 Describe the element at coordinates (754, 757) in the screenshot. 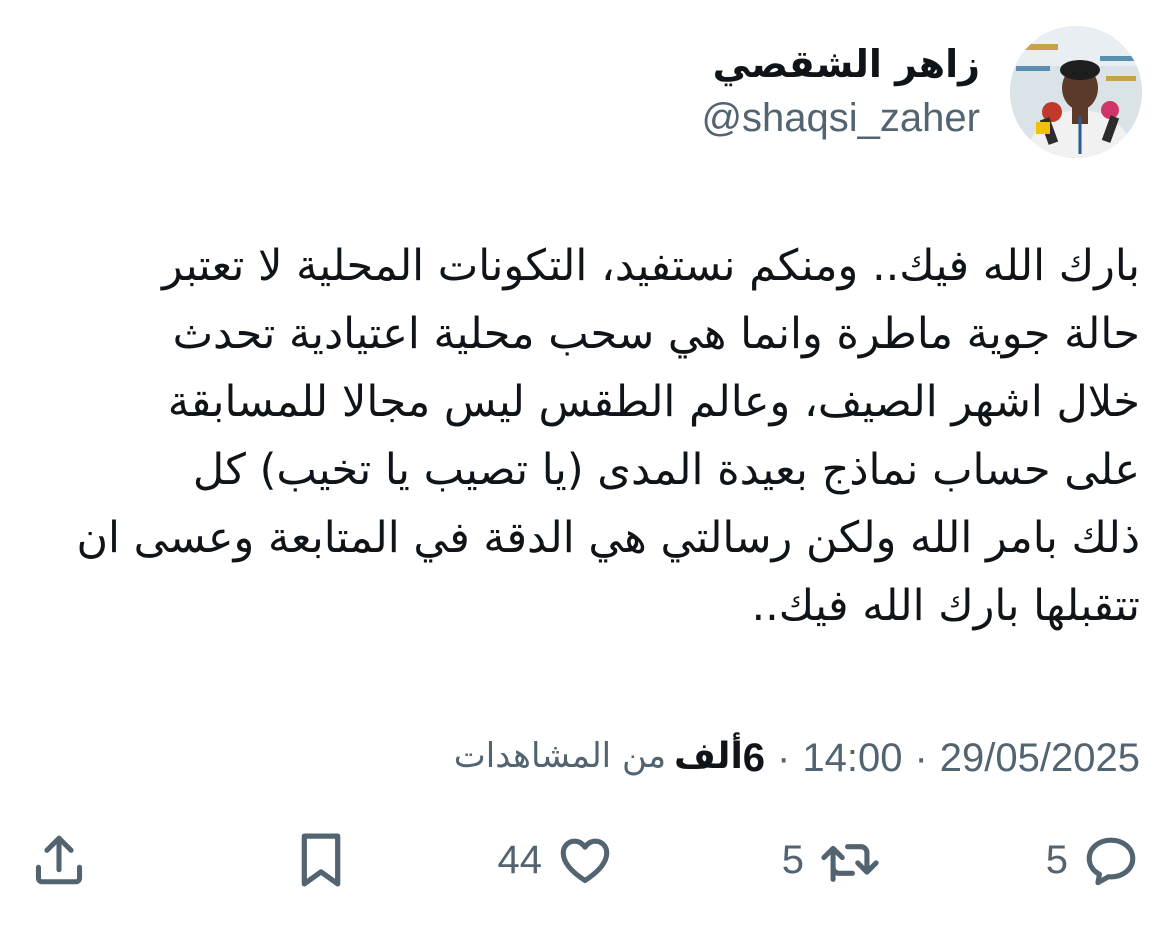

I see `views-count: 6` at that location.